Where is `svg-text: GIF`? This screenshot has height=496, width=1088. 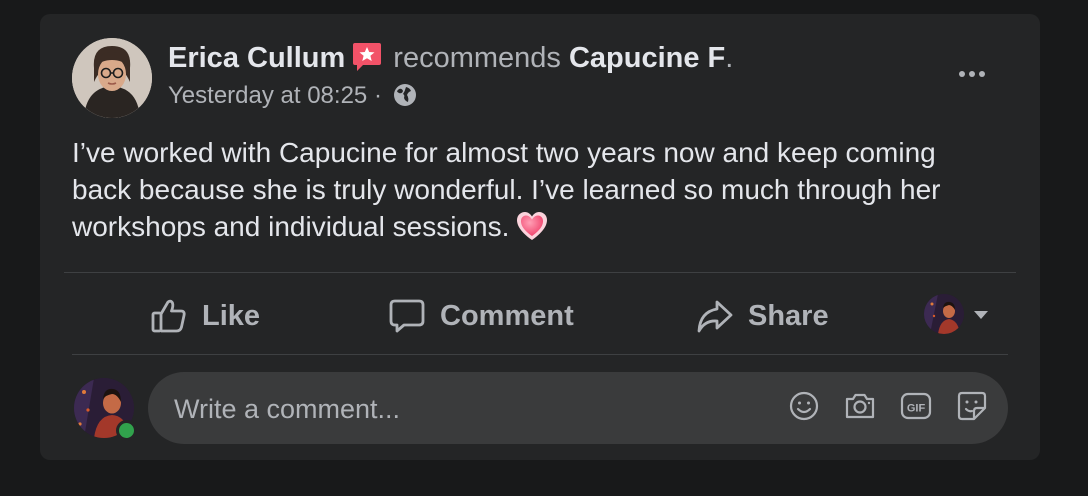
svg-text: GIF is located at coordinates (916, 408).